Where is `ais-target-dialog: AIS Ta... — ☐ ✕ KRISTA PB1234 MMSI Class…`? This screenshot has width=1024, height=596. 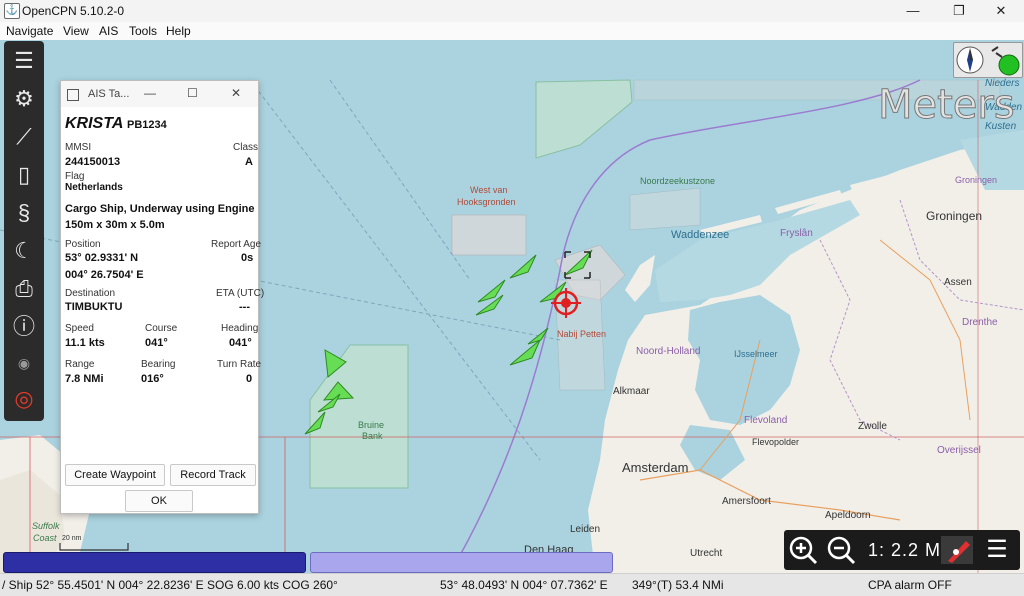 ais-target-dialog: AIS Ta... — ☐ ✕ KRISTA PB1234 MMSI Class… is located at coordinates (162, 297).